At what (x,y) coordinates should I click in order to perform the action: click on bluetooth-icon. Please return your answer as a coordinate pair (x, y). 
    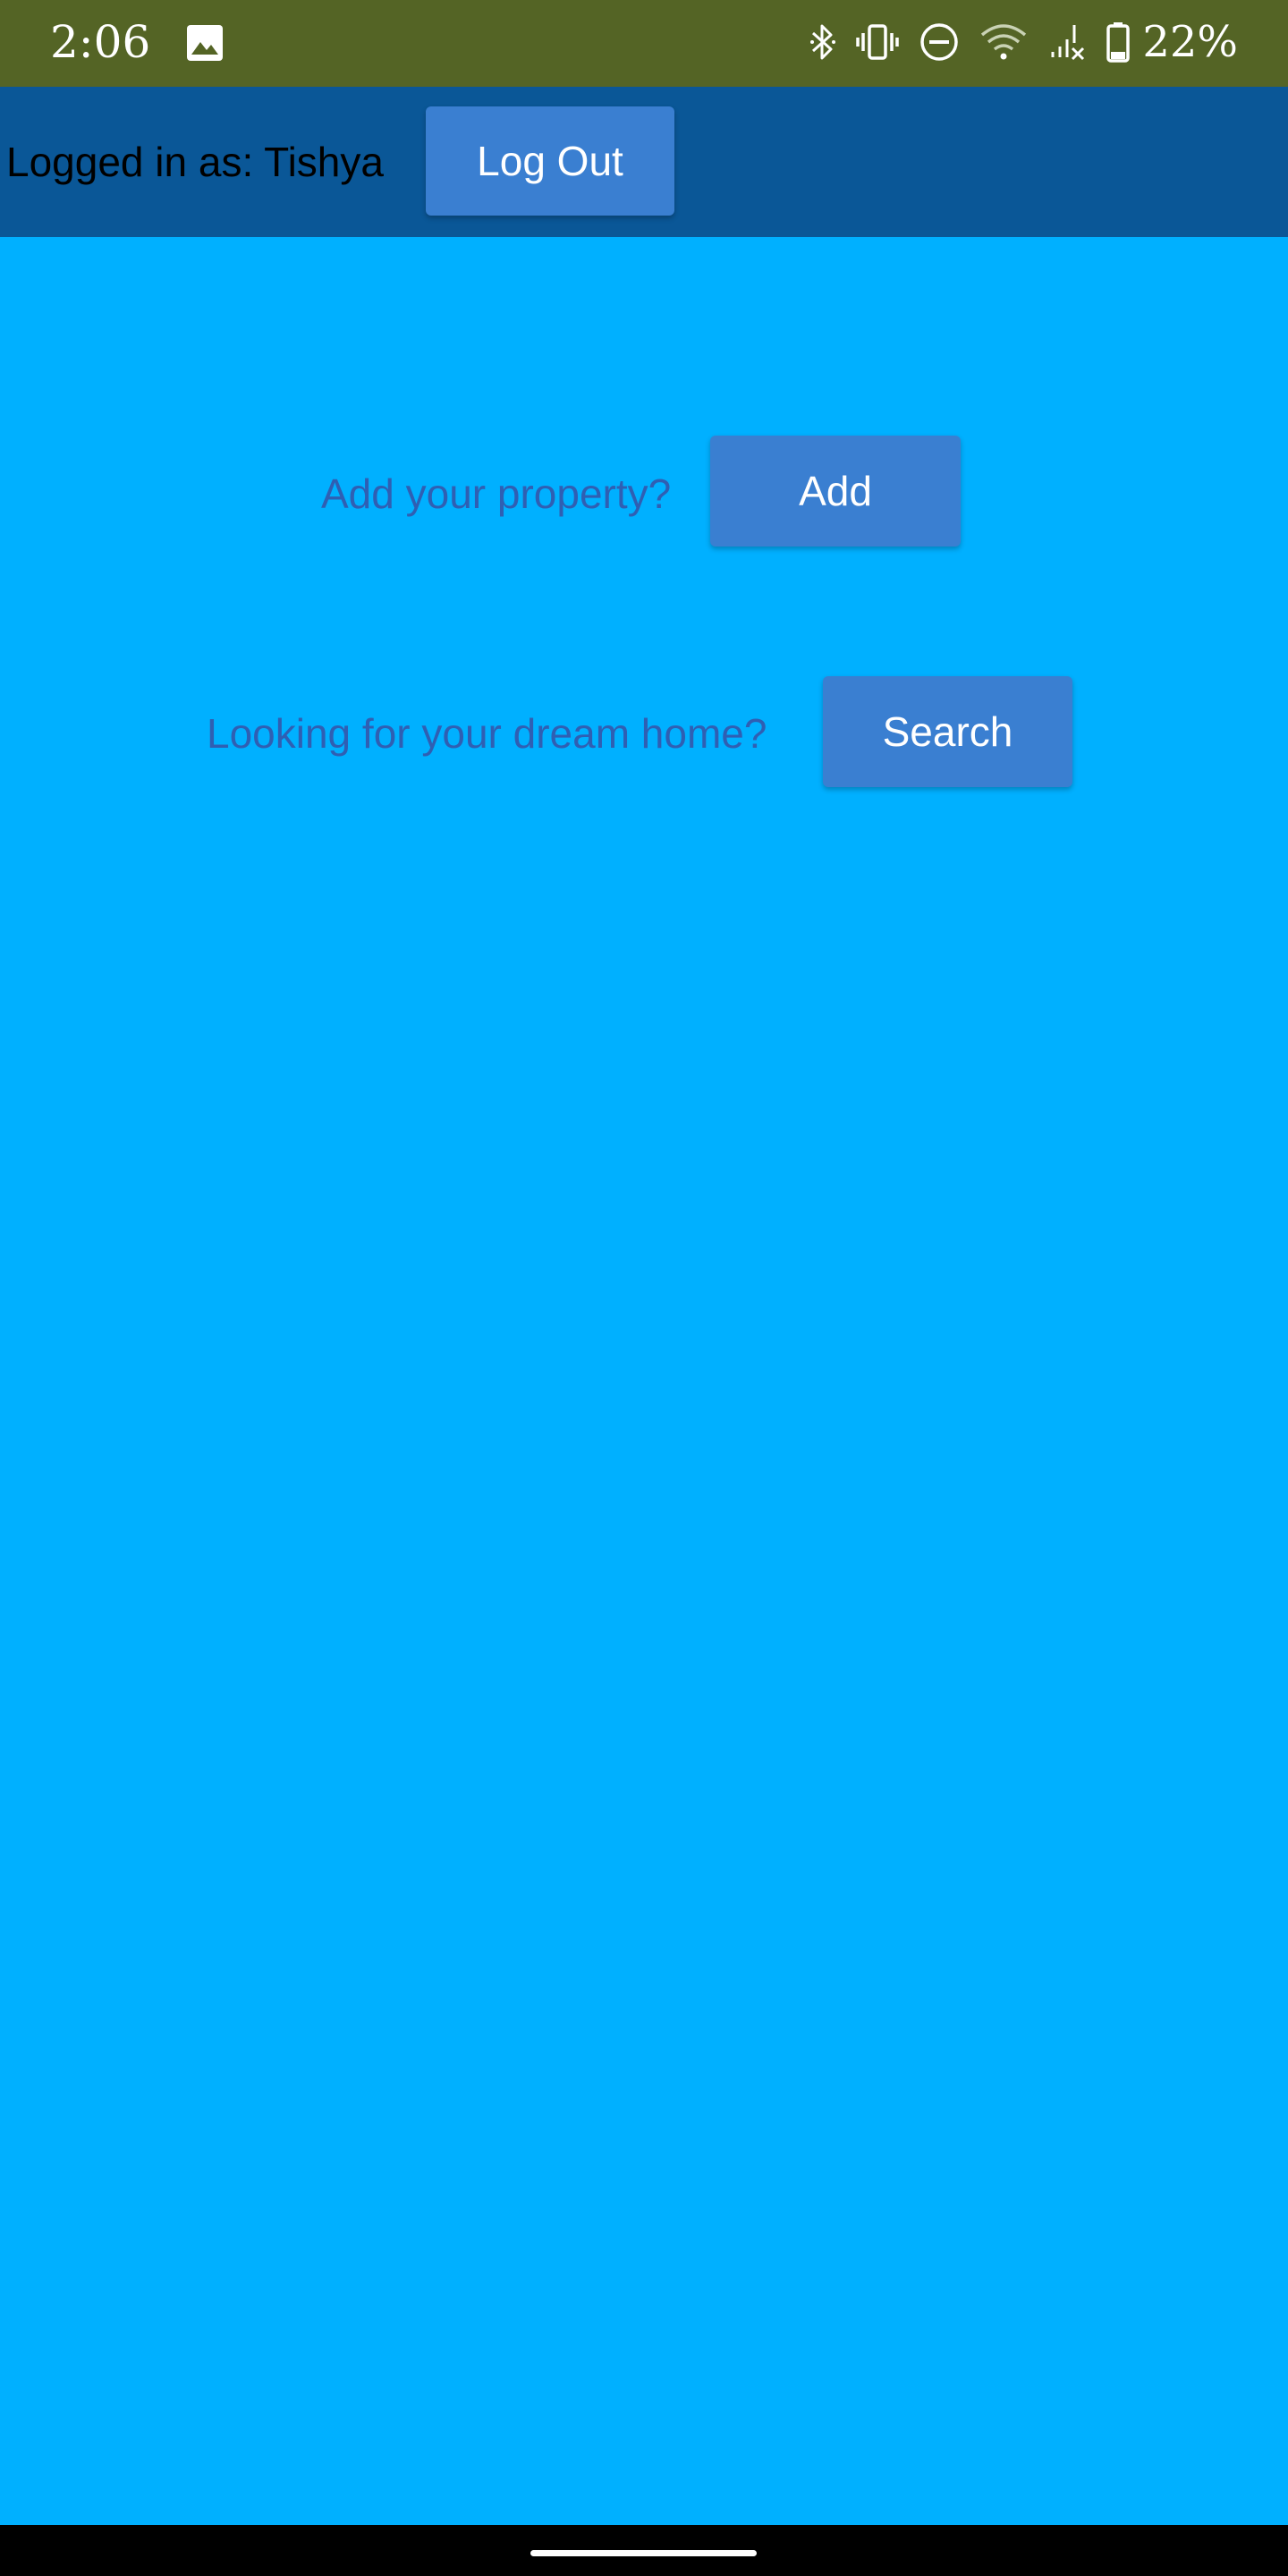
    Looking at the image, I should click on (822, 42).